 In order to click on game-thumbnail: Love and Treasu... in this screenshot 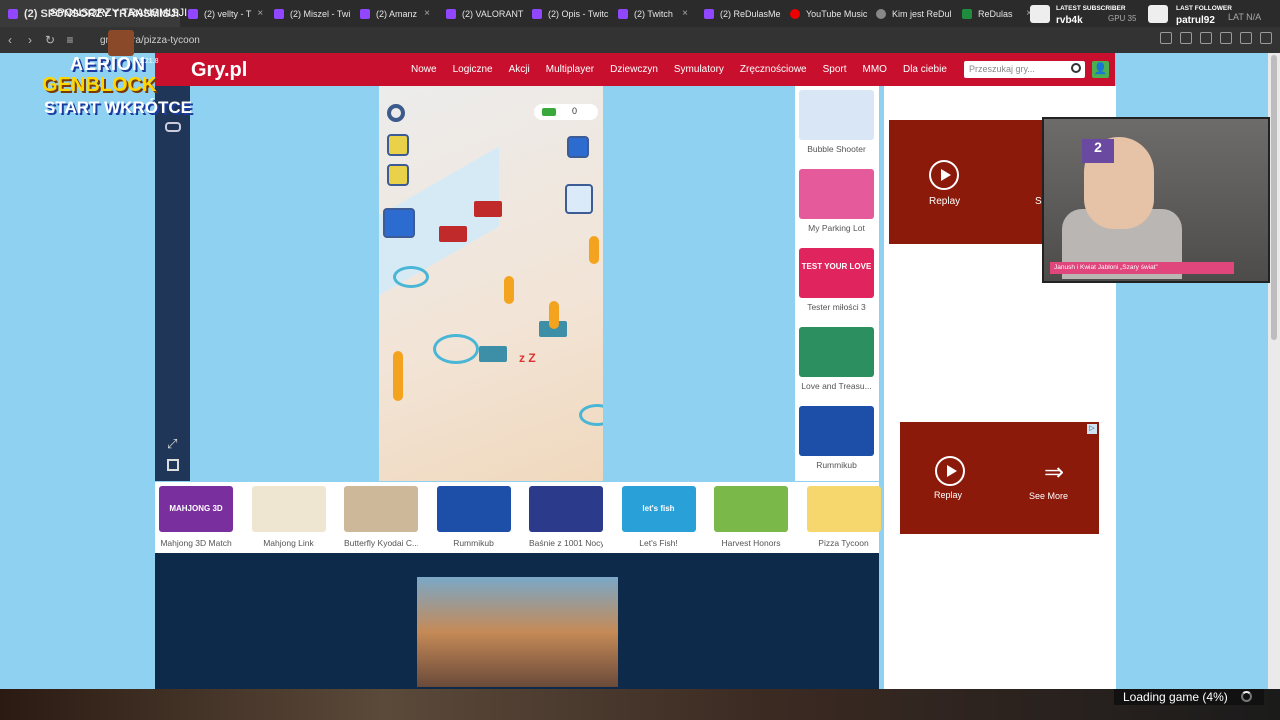, I will do `click(836, 359)`.